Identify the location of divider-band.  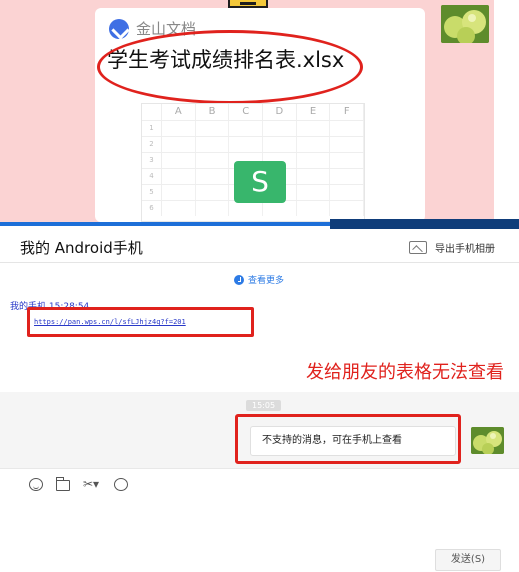
(259, 224).